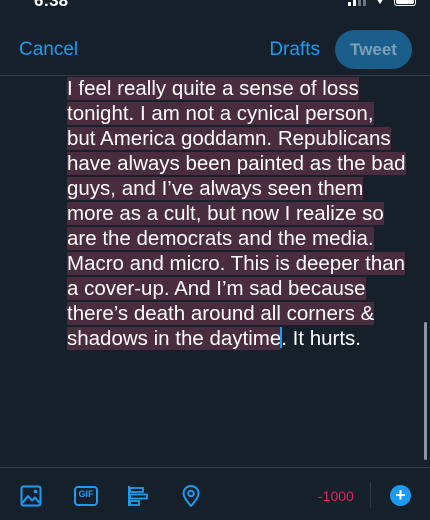  Describe the element at coordinates (400, 495) in the screenshot. I see `add-tweet-button: +` at that location.